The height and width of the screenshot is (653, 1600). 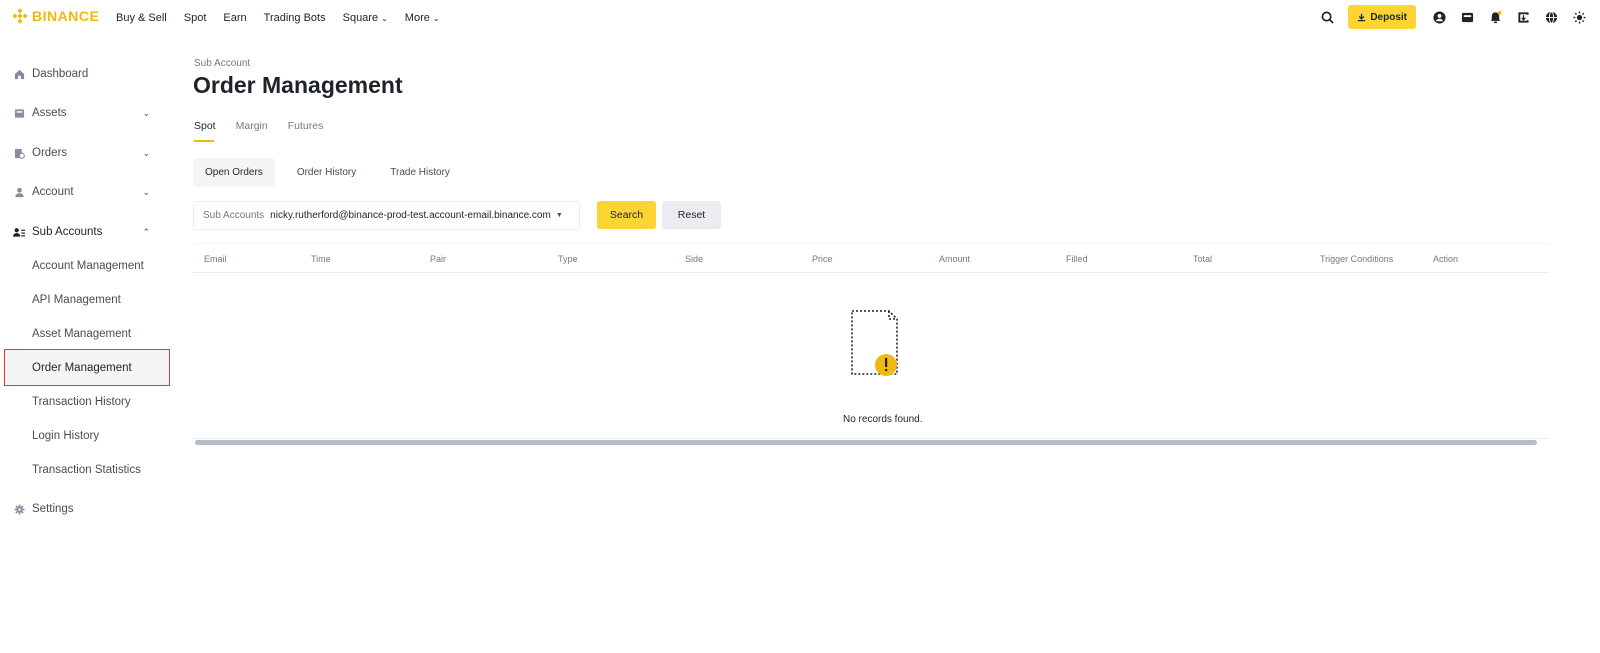 I want to click on nav-link-earn: Earn, so click(x=234, y=18).